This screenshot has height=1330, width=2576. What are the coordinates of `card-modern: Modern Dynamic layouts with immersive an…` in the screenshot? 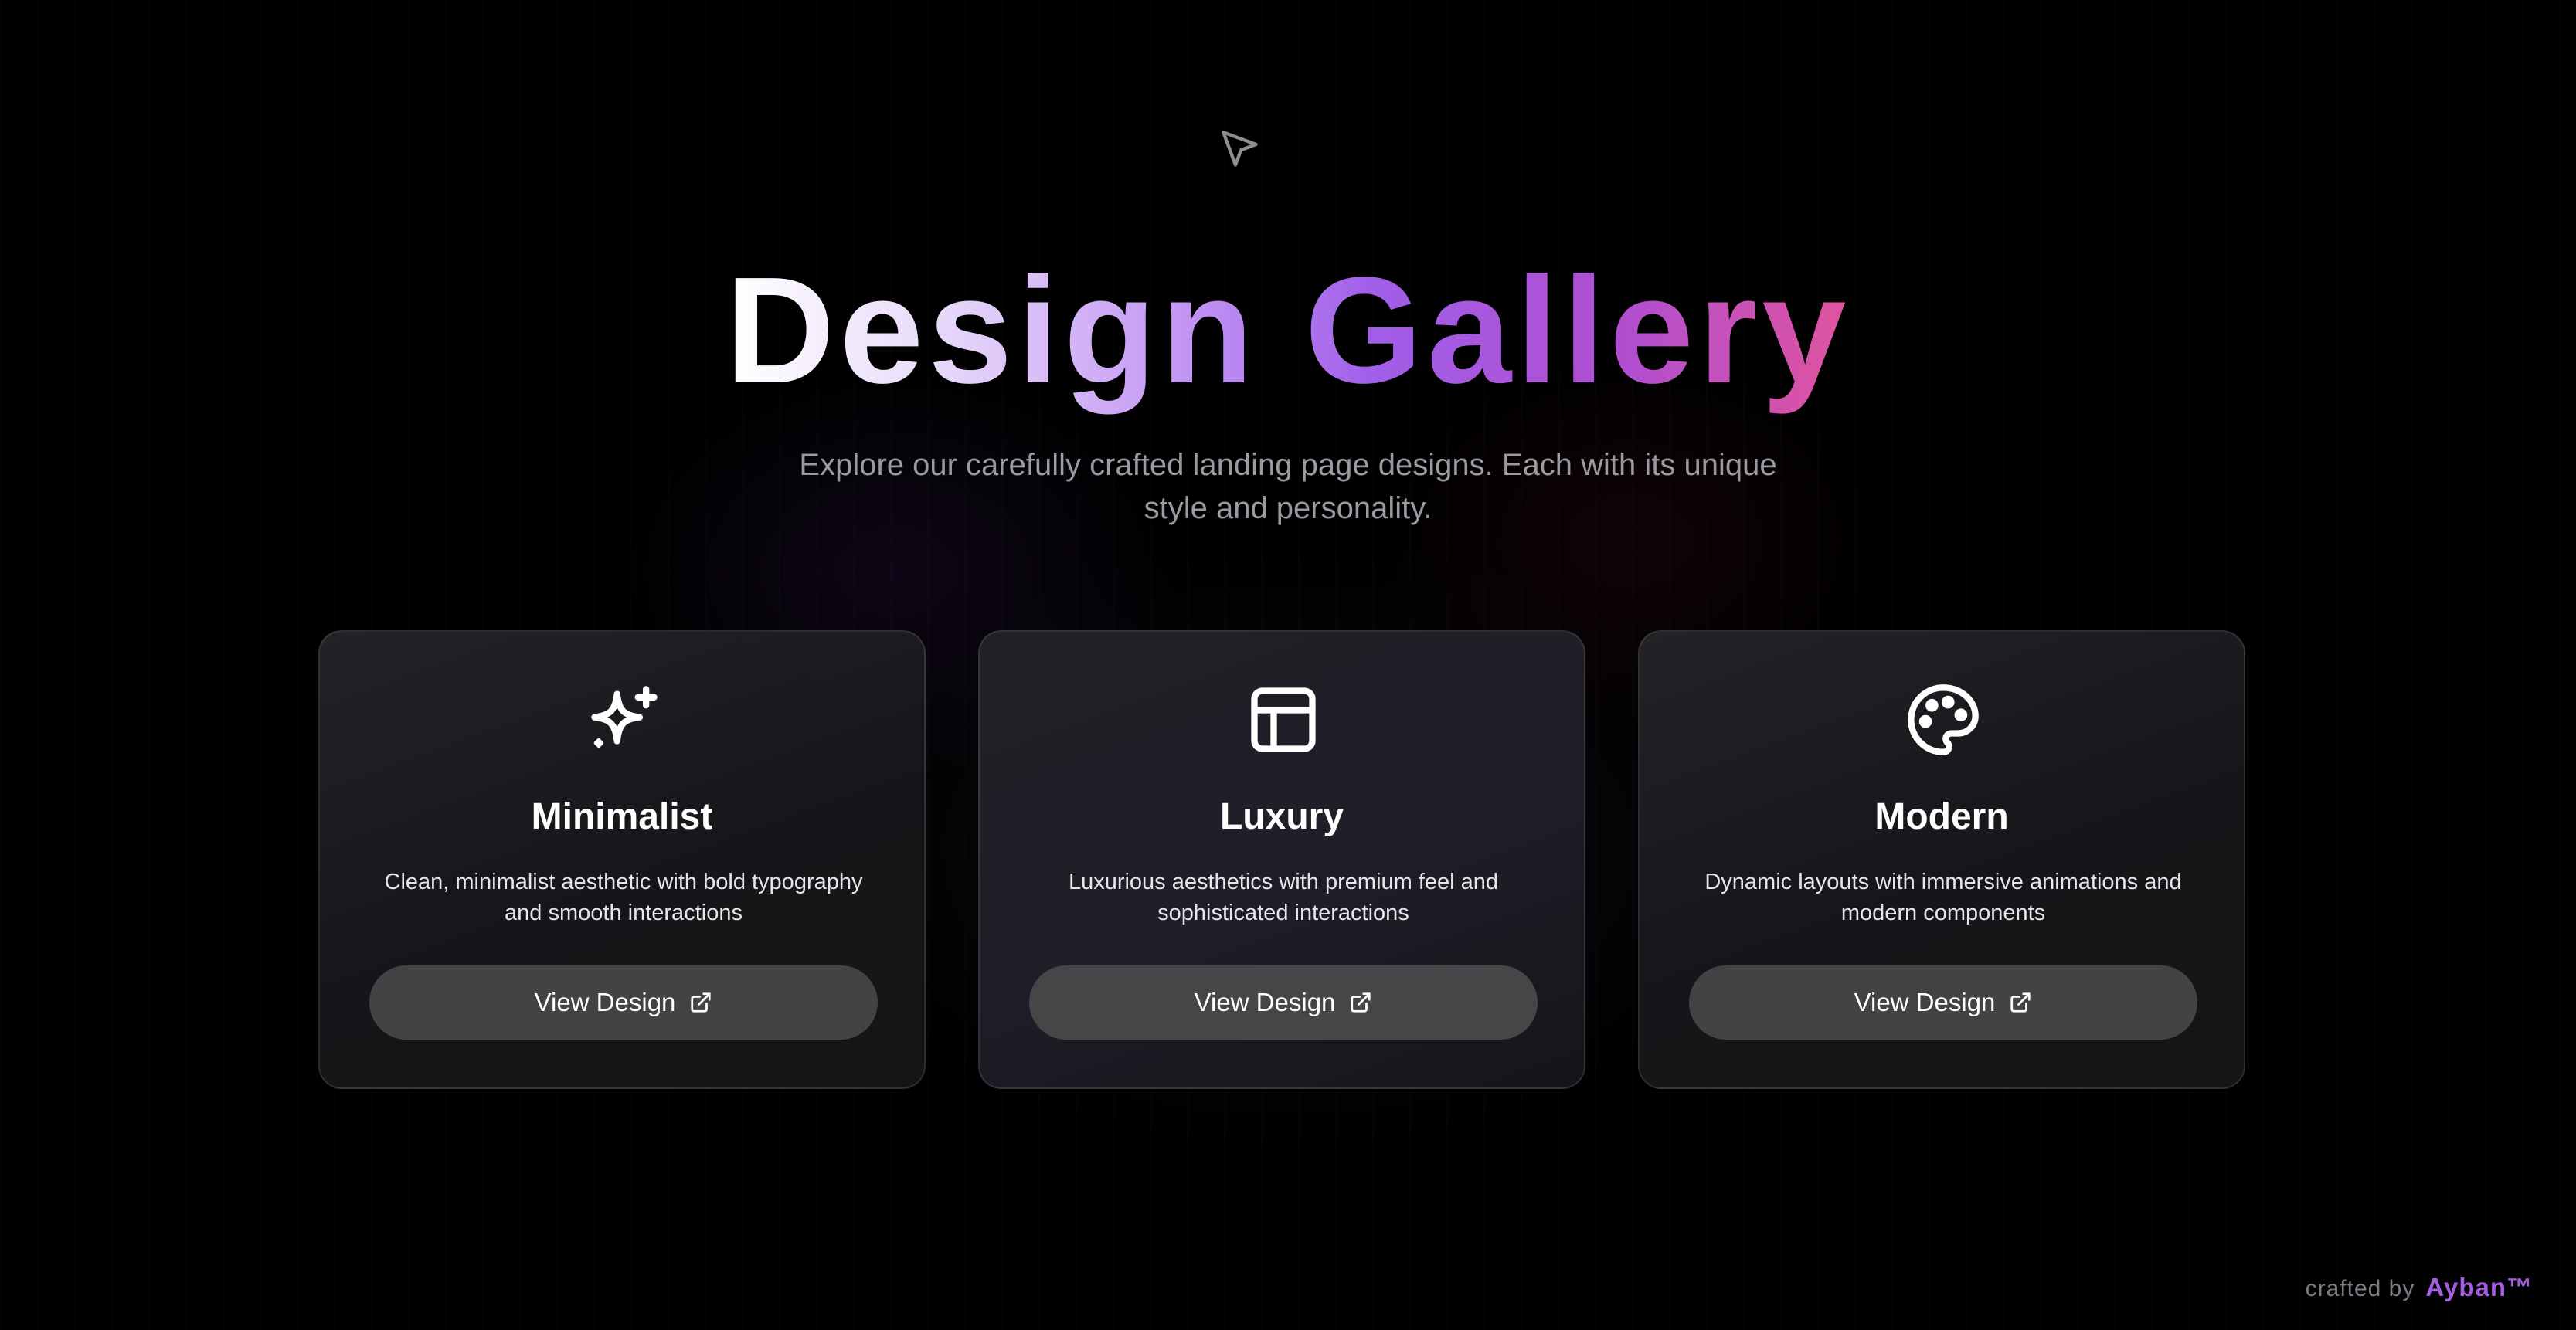 It's located at (1941, 859).